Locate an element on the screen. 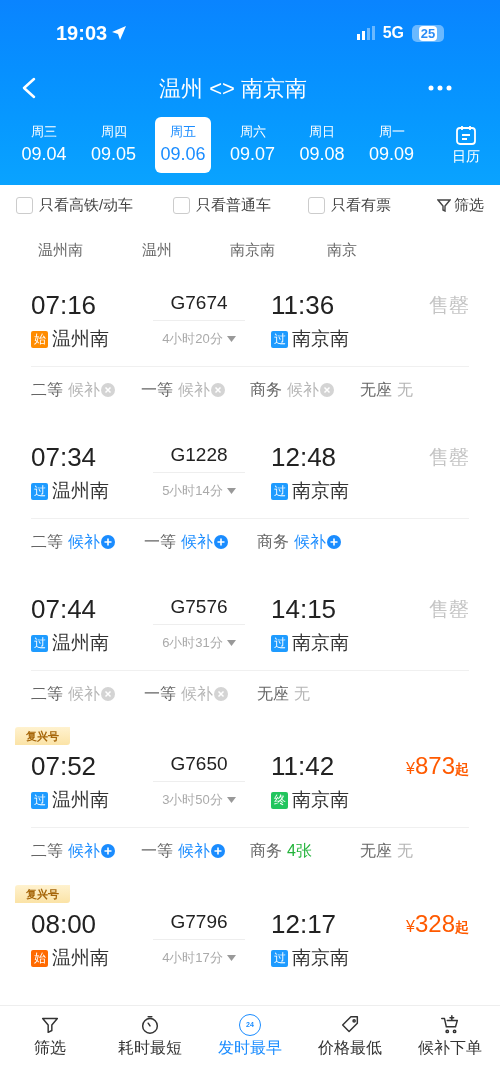 This screenshot has width=500, height=1069. sold-out-label: 售罄 is located at coordinates (449, 457).